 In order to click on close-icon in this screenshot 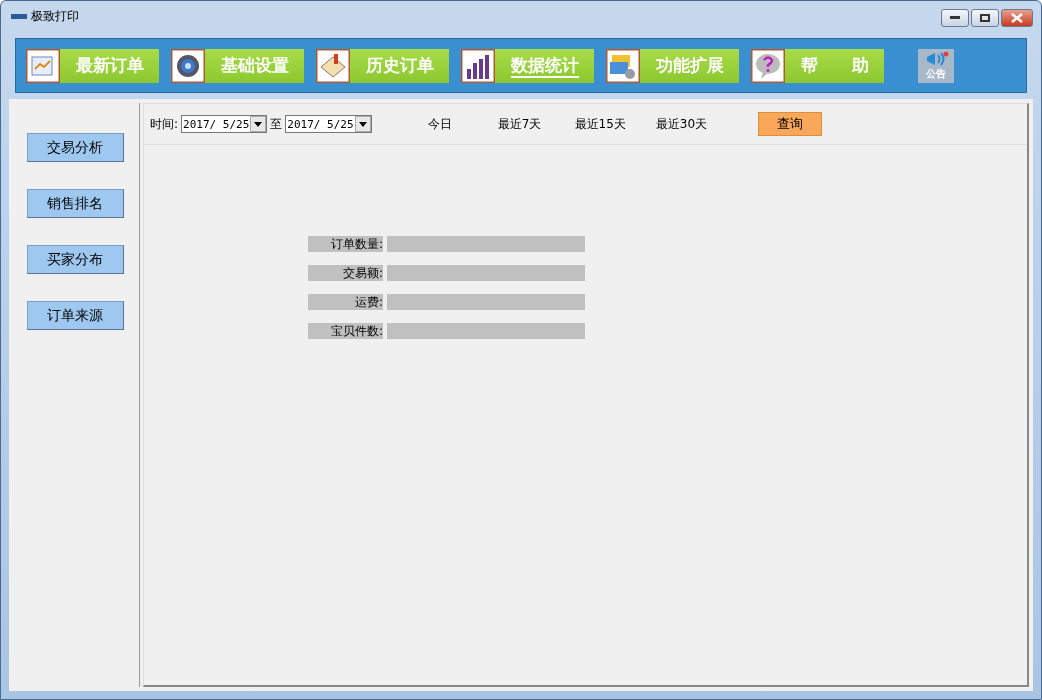, I will do `click(1017, 18)`.